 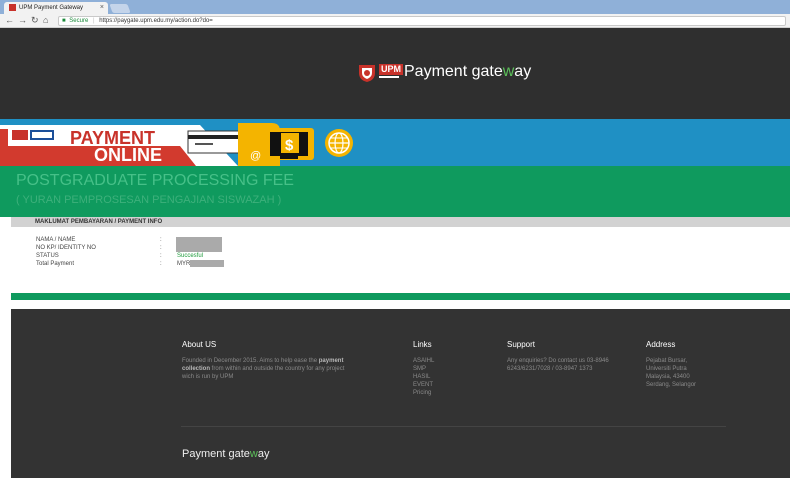 I want to click on footer-brand-highlight: w, so click(x=253, y=454).